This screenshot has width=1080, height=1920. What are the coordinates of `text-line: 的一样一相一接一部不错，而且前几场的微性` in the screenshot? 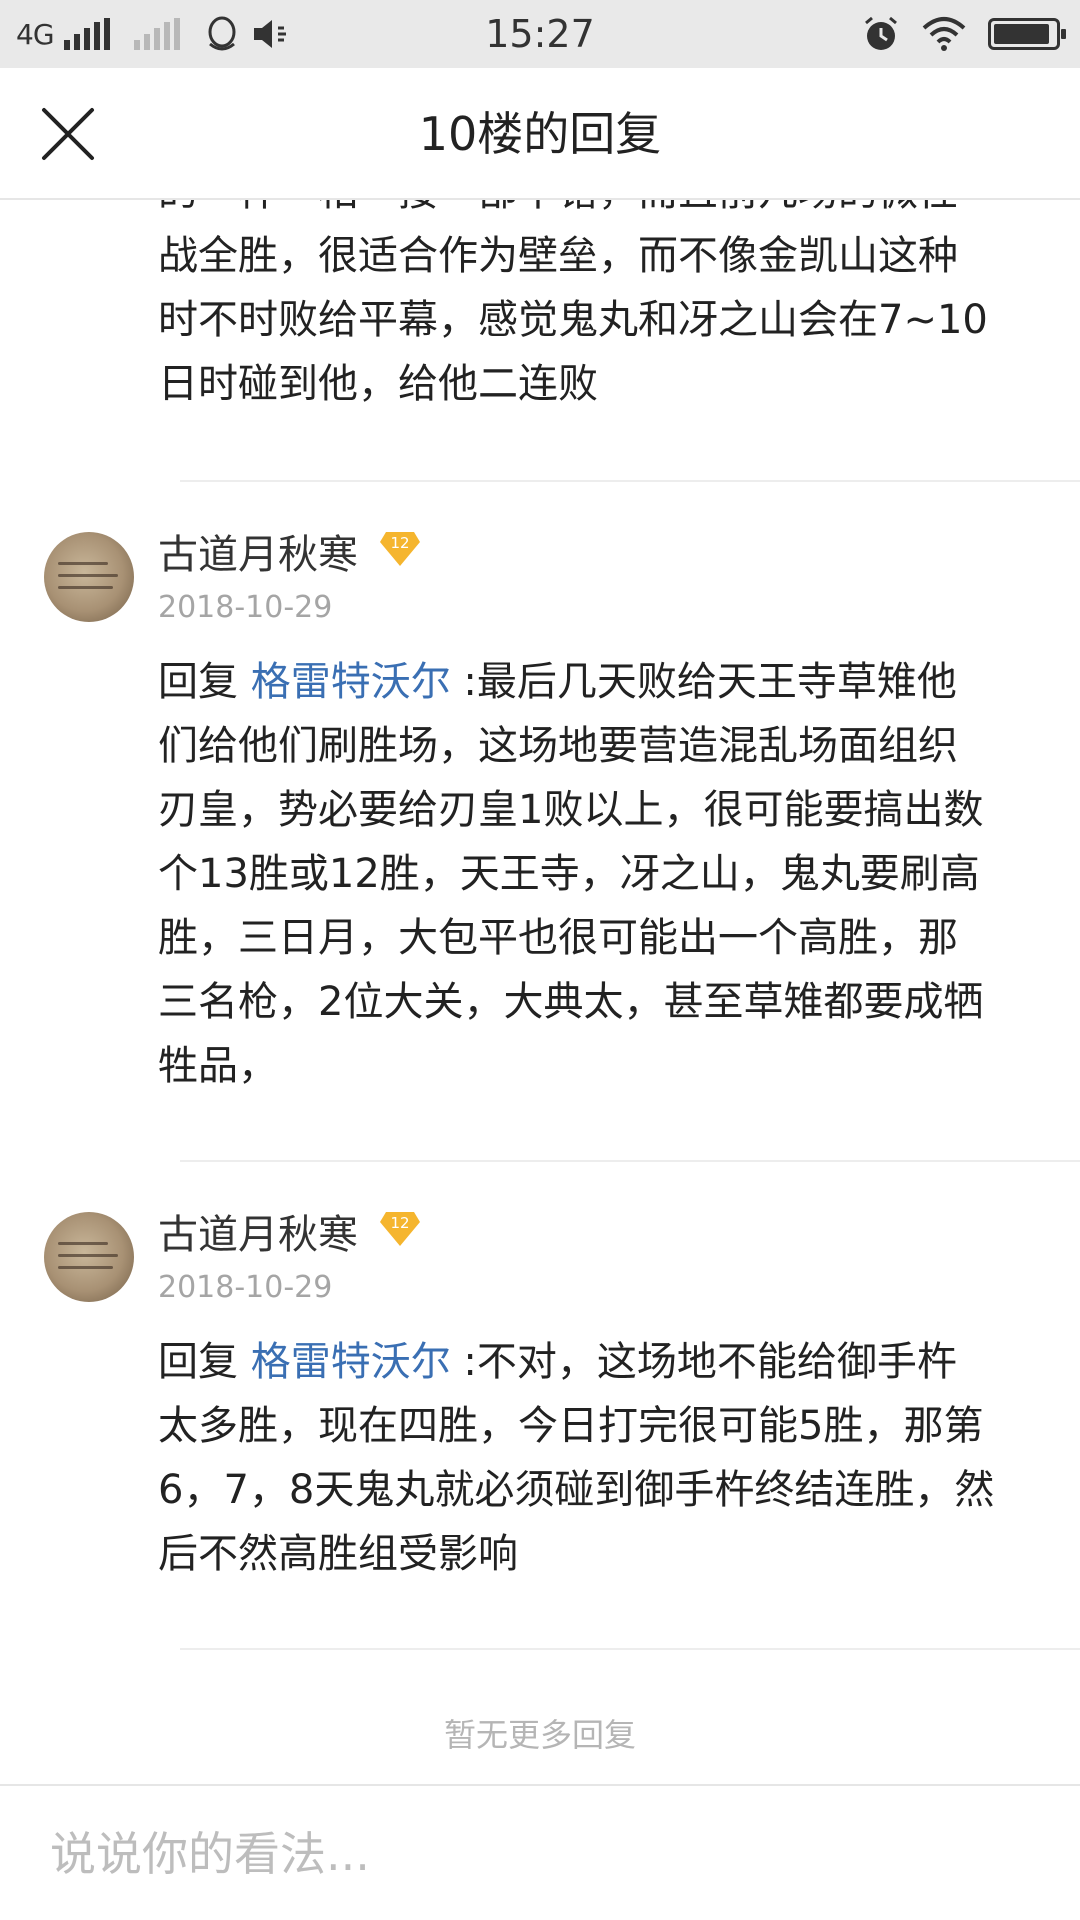 It's located at (598, 212).